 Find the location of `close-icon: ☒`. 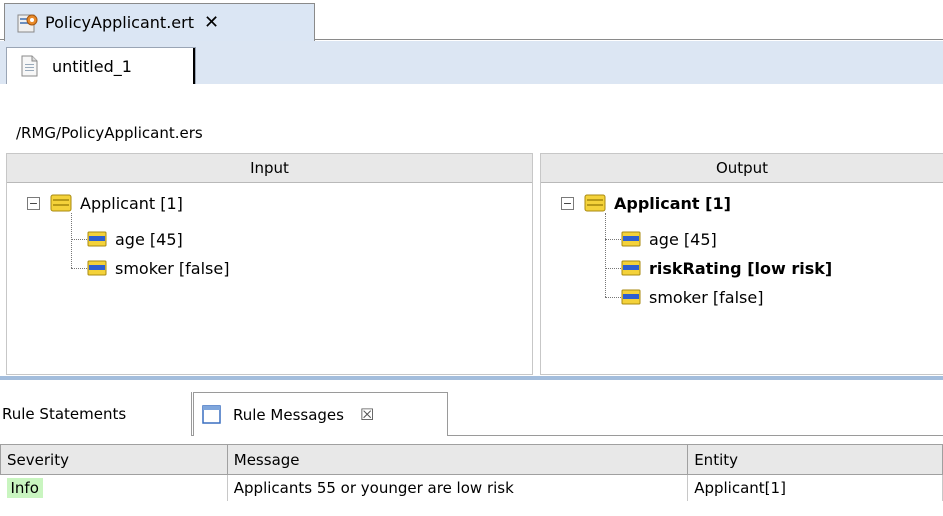

close-icon: ☒ is located at coordinates (367, 414).